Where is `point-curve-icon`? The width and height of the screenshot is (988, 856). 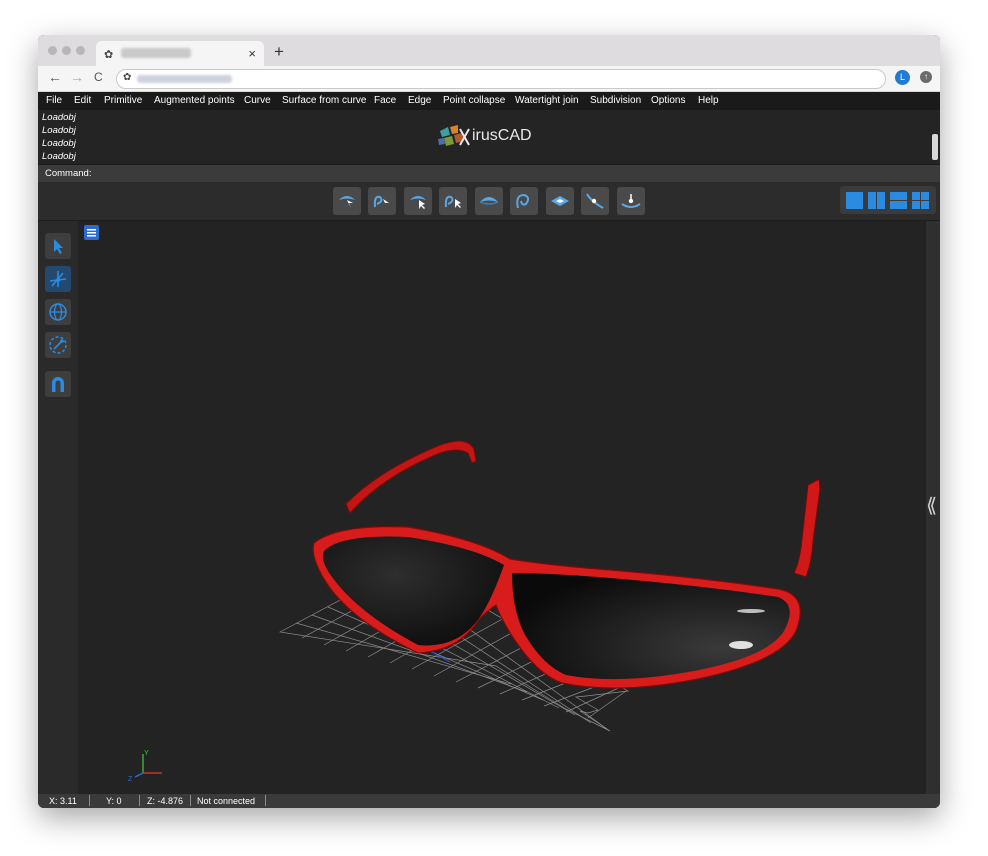
point-curve-icon is located at coordinates (595, 201).